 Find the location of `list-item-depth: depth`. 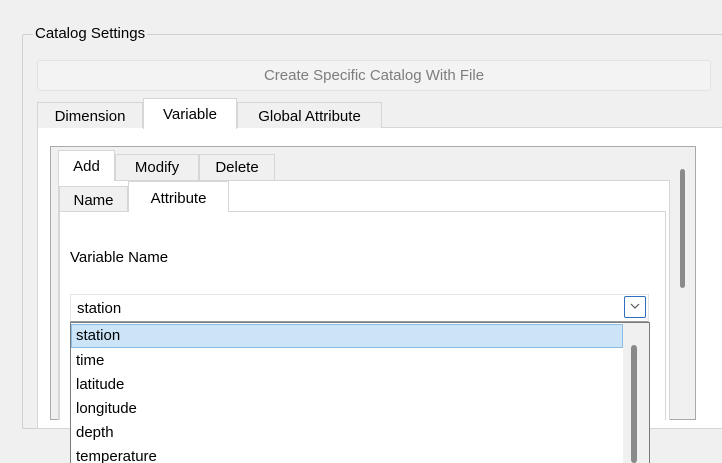

list-item-depth: depth is located at coordinates (347, 433).